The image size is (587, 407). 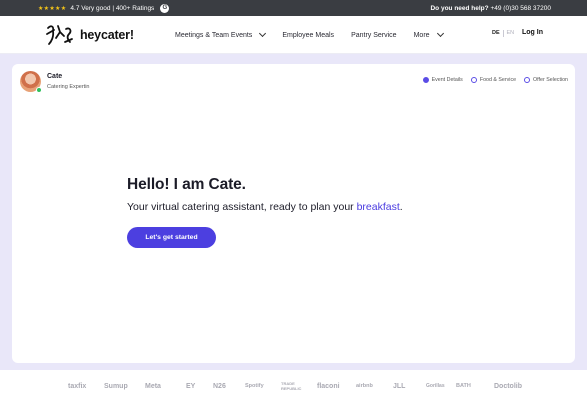 I want to click on client-logo: airbnb, so click(x=364, y=386).